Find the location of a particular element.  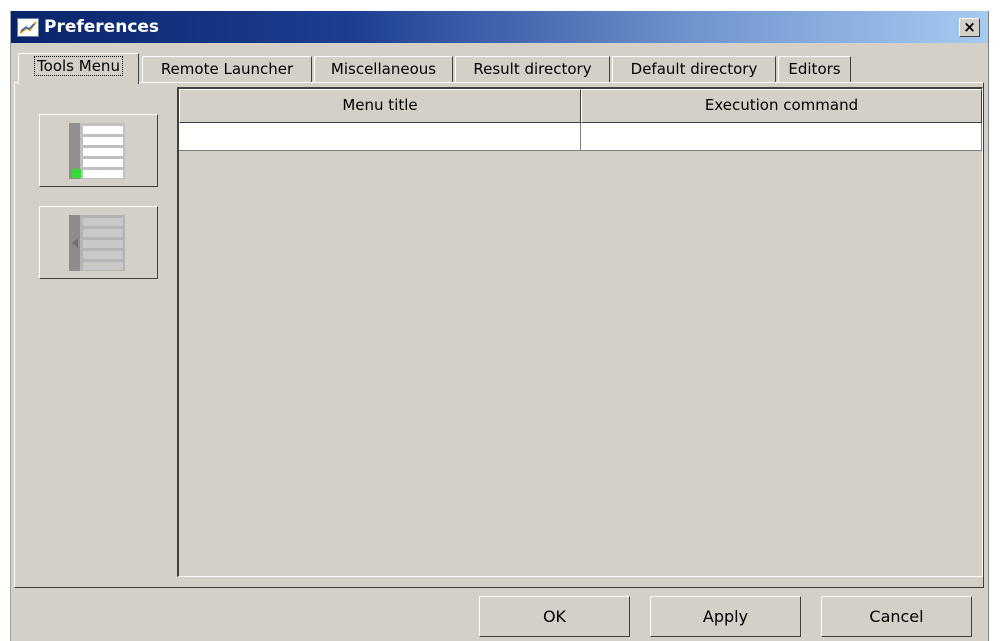

title-bar: Preferences × is located at coordinates (499, 27).